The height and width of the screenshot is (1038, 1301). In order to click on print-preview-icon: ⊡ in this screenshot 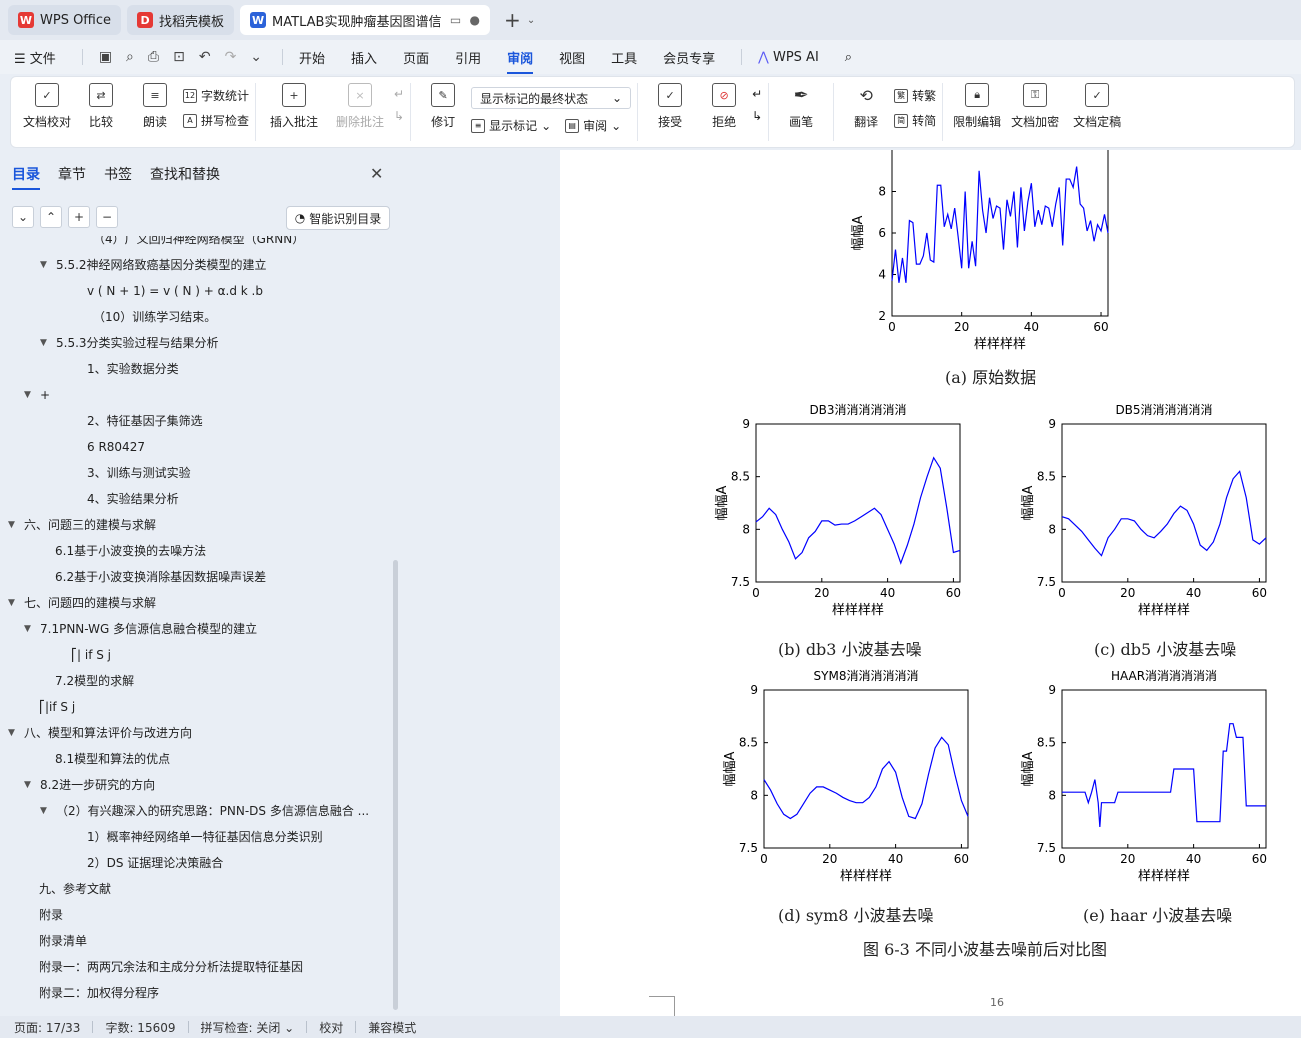, I will do `click(179, 57)`.